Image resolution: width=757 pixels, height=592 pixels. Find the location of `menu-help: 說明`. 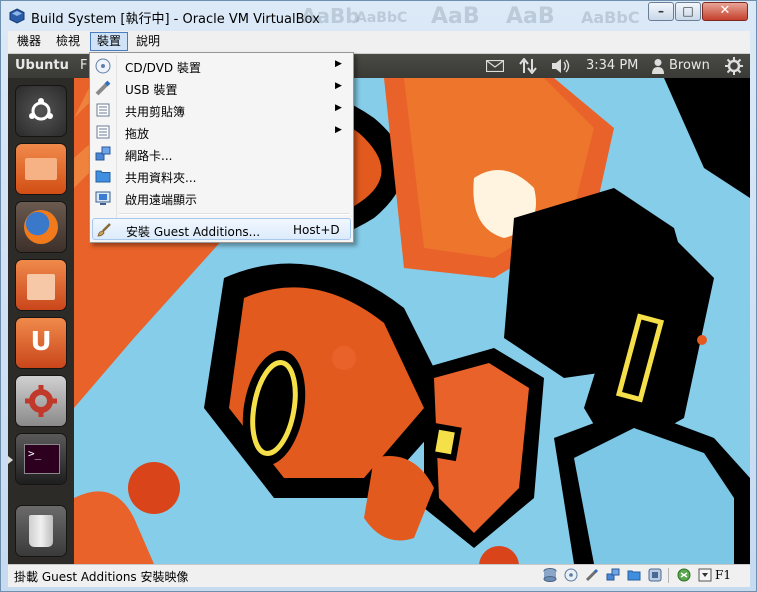

menu-help: 說明 is located at coordinates (148, 41).